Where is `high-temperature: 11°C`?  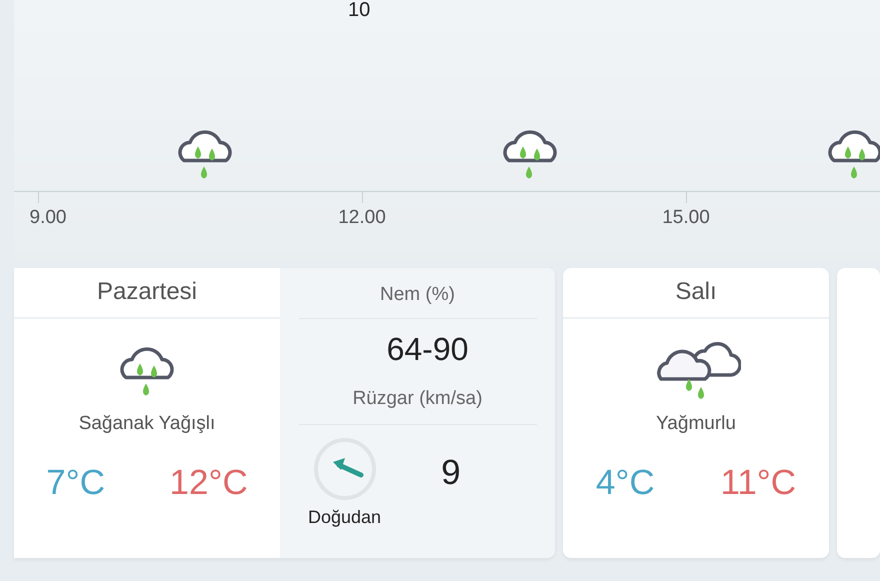 high-temperature: 11°C is located at coordinates (758, 483).